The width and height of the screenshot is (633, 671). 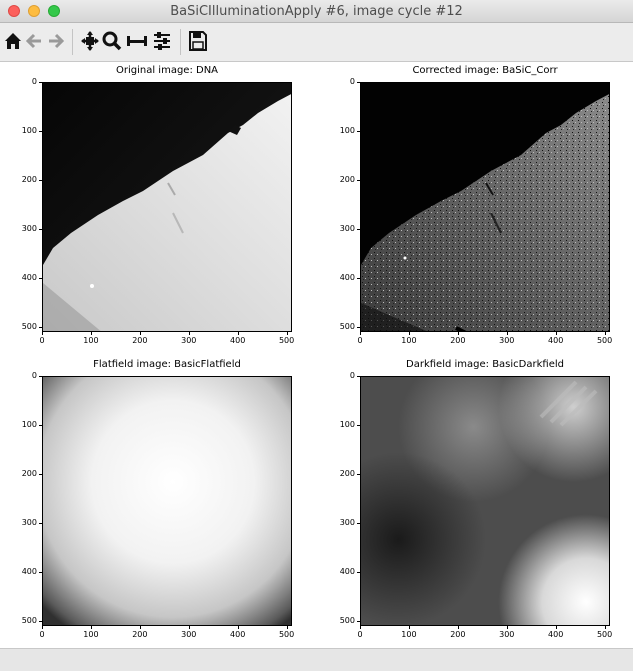 I want to click on back-button, so click(x=34, y=41).